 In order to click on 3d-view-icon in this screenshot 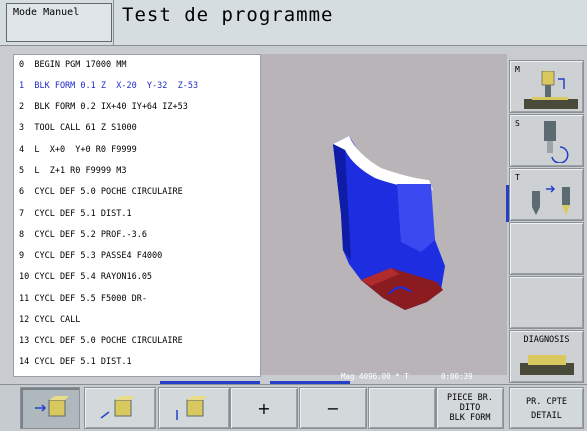, I will do `click(191, 408)`.